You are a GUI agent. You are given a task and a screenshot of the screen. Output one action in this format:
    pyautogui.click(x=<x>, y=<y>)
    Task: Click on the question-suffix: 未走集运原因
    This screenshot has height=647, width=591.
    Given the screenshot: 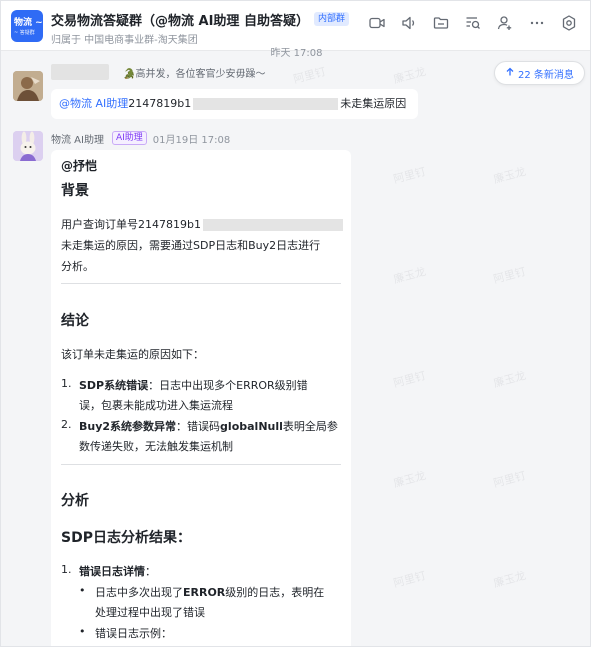 What is the action you would take?
    pyautogui.click(x=373, y=103)
    